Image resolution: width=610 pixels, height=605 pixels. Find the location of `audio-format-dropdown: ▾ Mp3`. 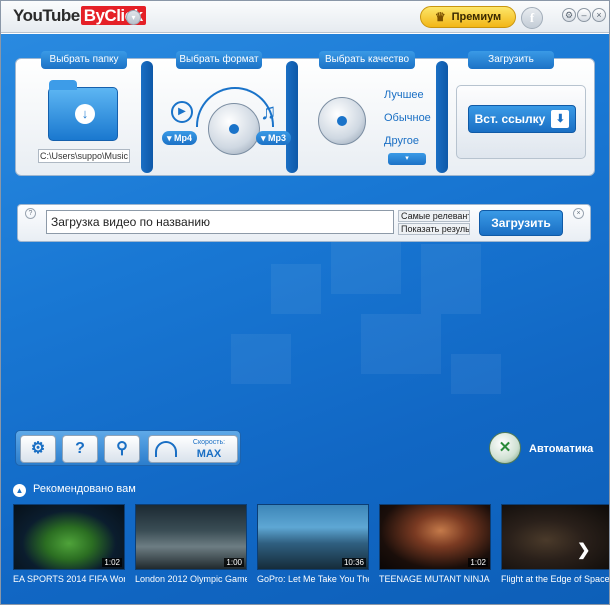

audio-format-dropdown: ▾ Mp3 is located at coordinates (274, 138).